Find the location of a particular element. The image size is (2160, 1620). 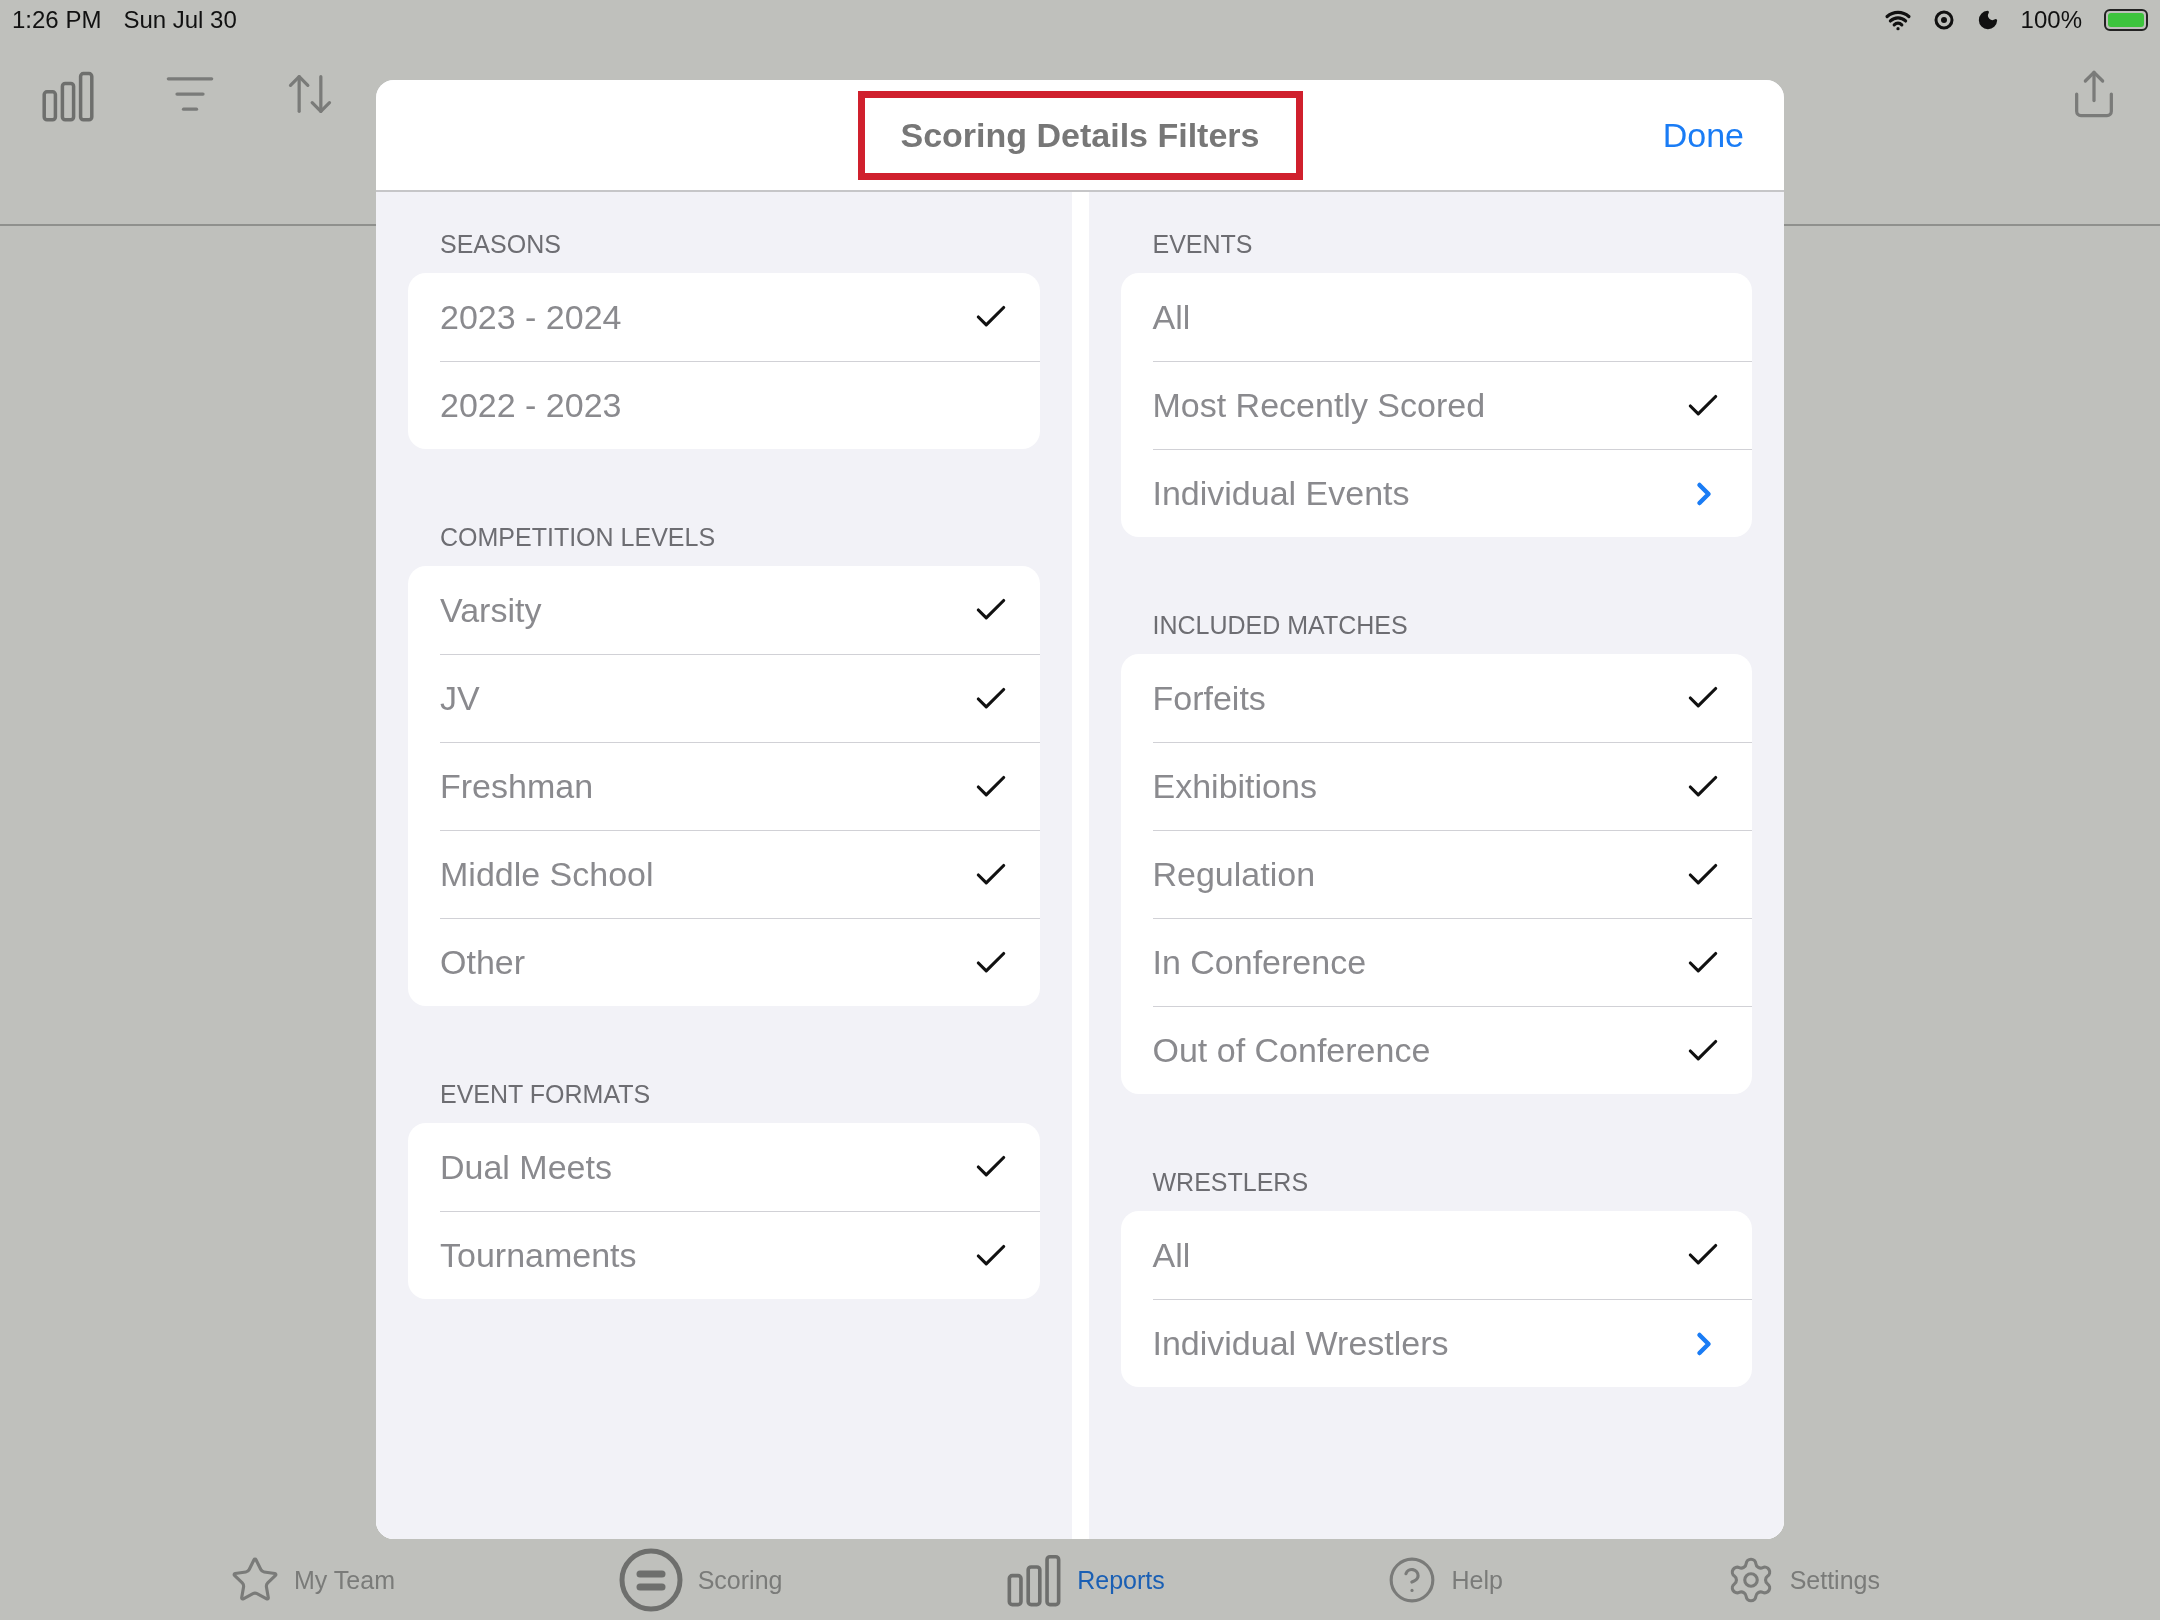

battery-percent: 100% is located at coordinates (2051, 20).